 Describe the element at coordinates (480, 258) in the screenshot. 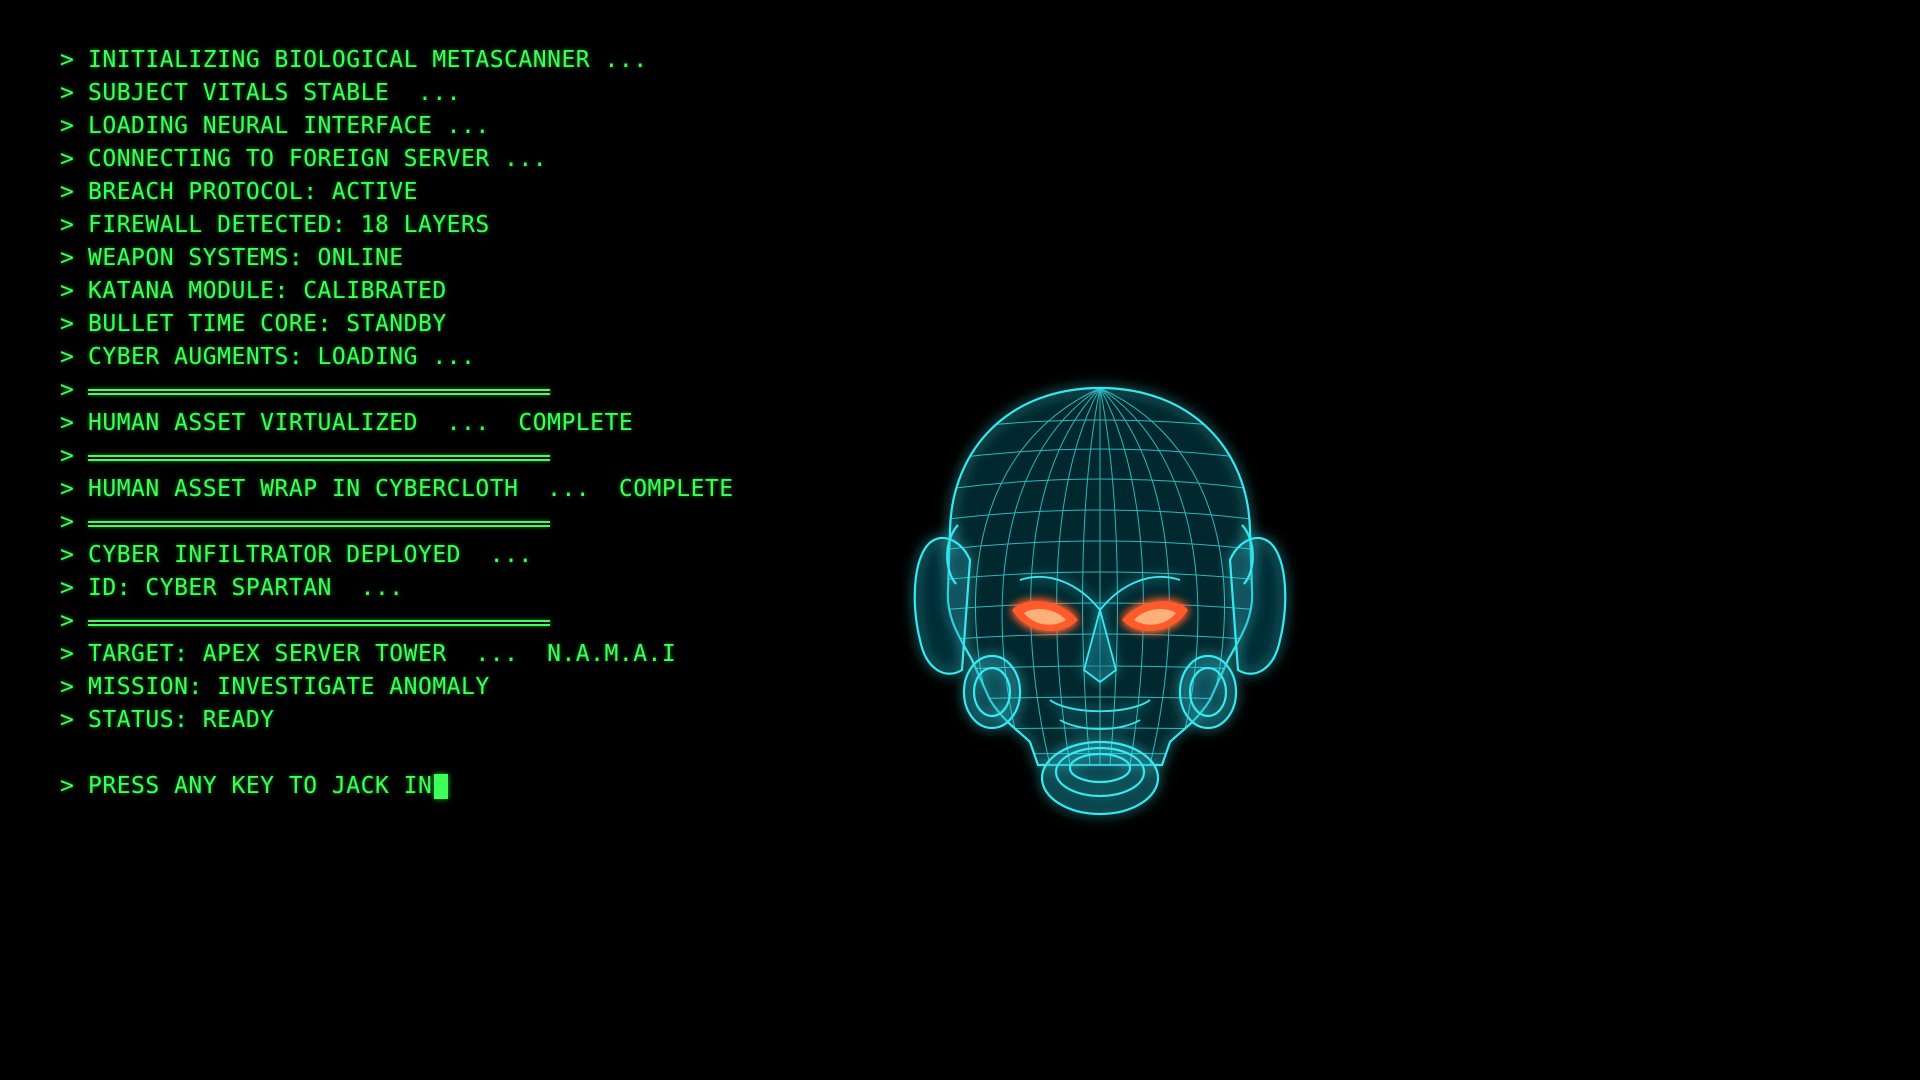

I see `terminal-line: > WEAPON SYSTEMS: ONLINE` at that location.